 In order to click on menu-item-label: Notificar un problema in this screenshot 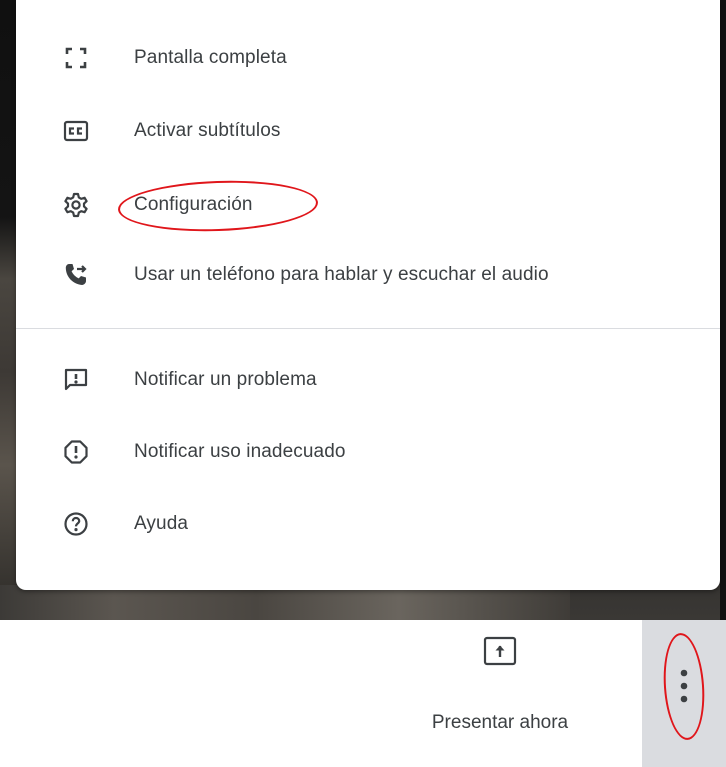, I will do `click(225, 379)`.